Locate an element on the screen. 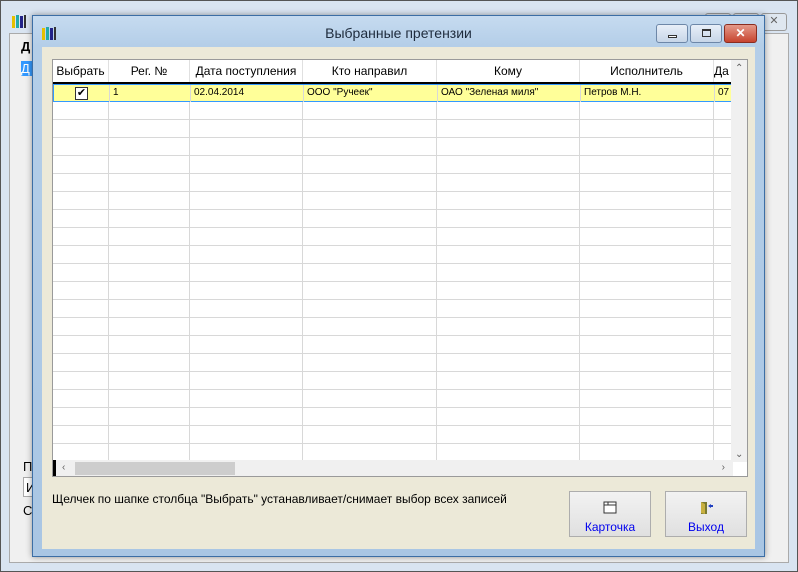 Image resolution: width=798 pixels, height=572 pixels. horizontal-scrollbar: ‹ › is located at coordinates (393, 468).